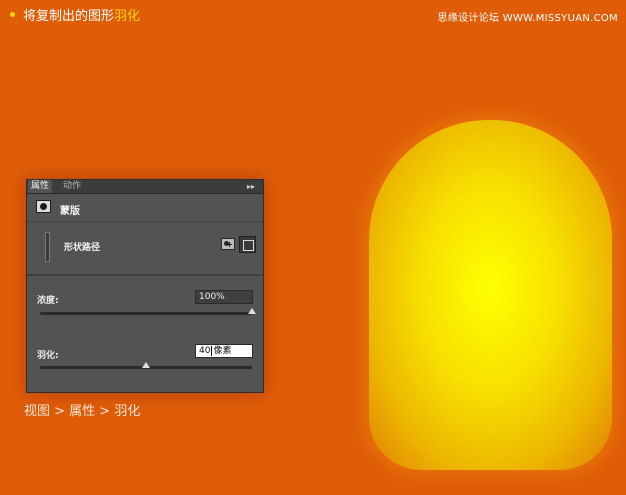 The width and height of the screenshot is (626, 495). I want to click on path-thumbnail, so click(47, 247).